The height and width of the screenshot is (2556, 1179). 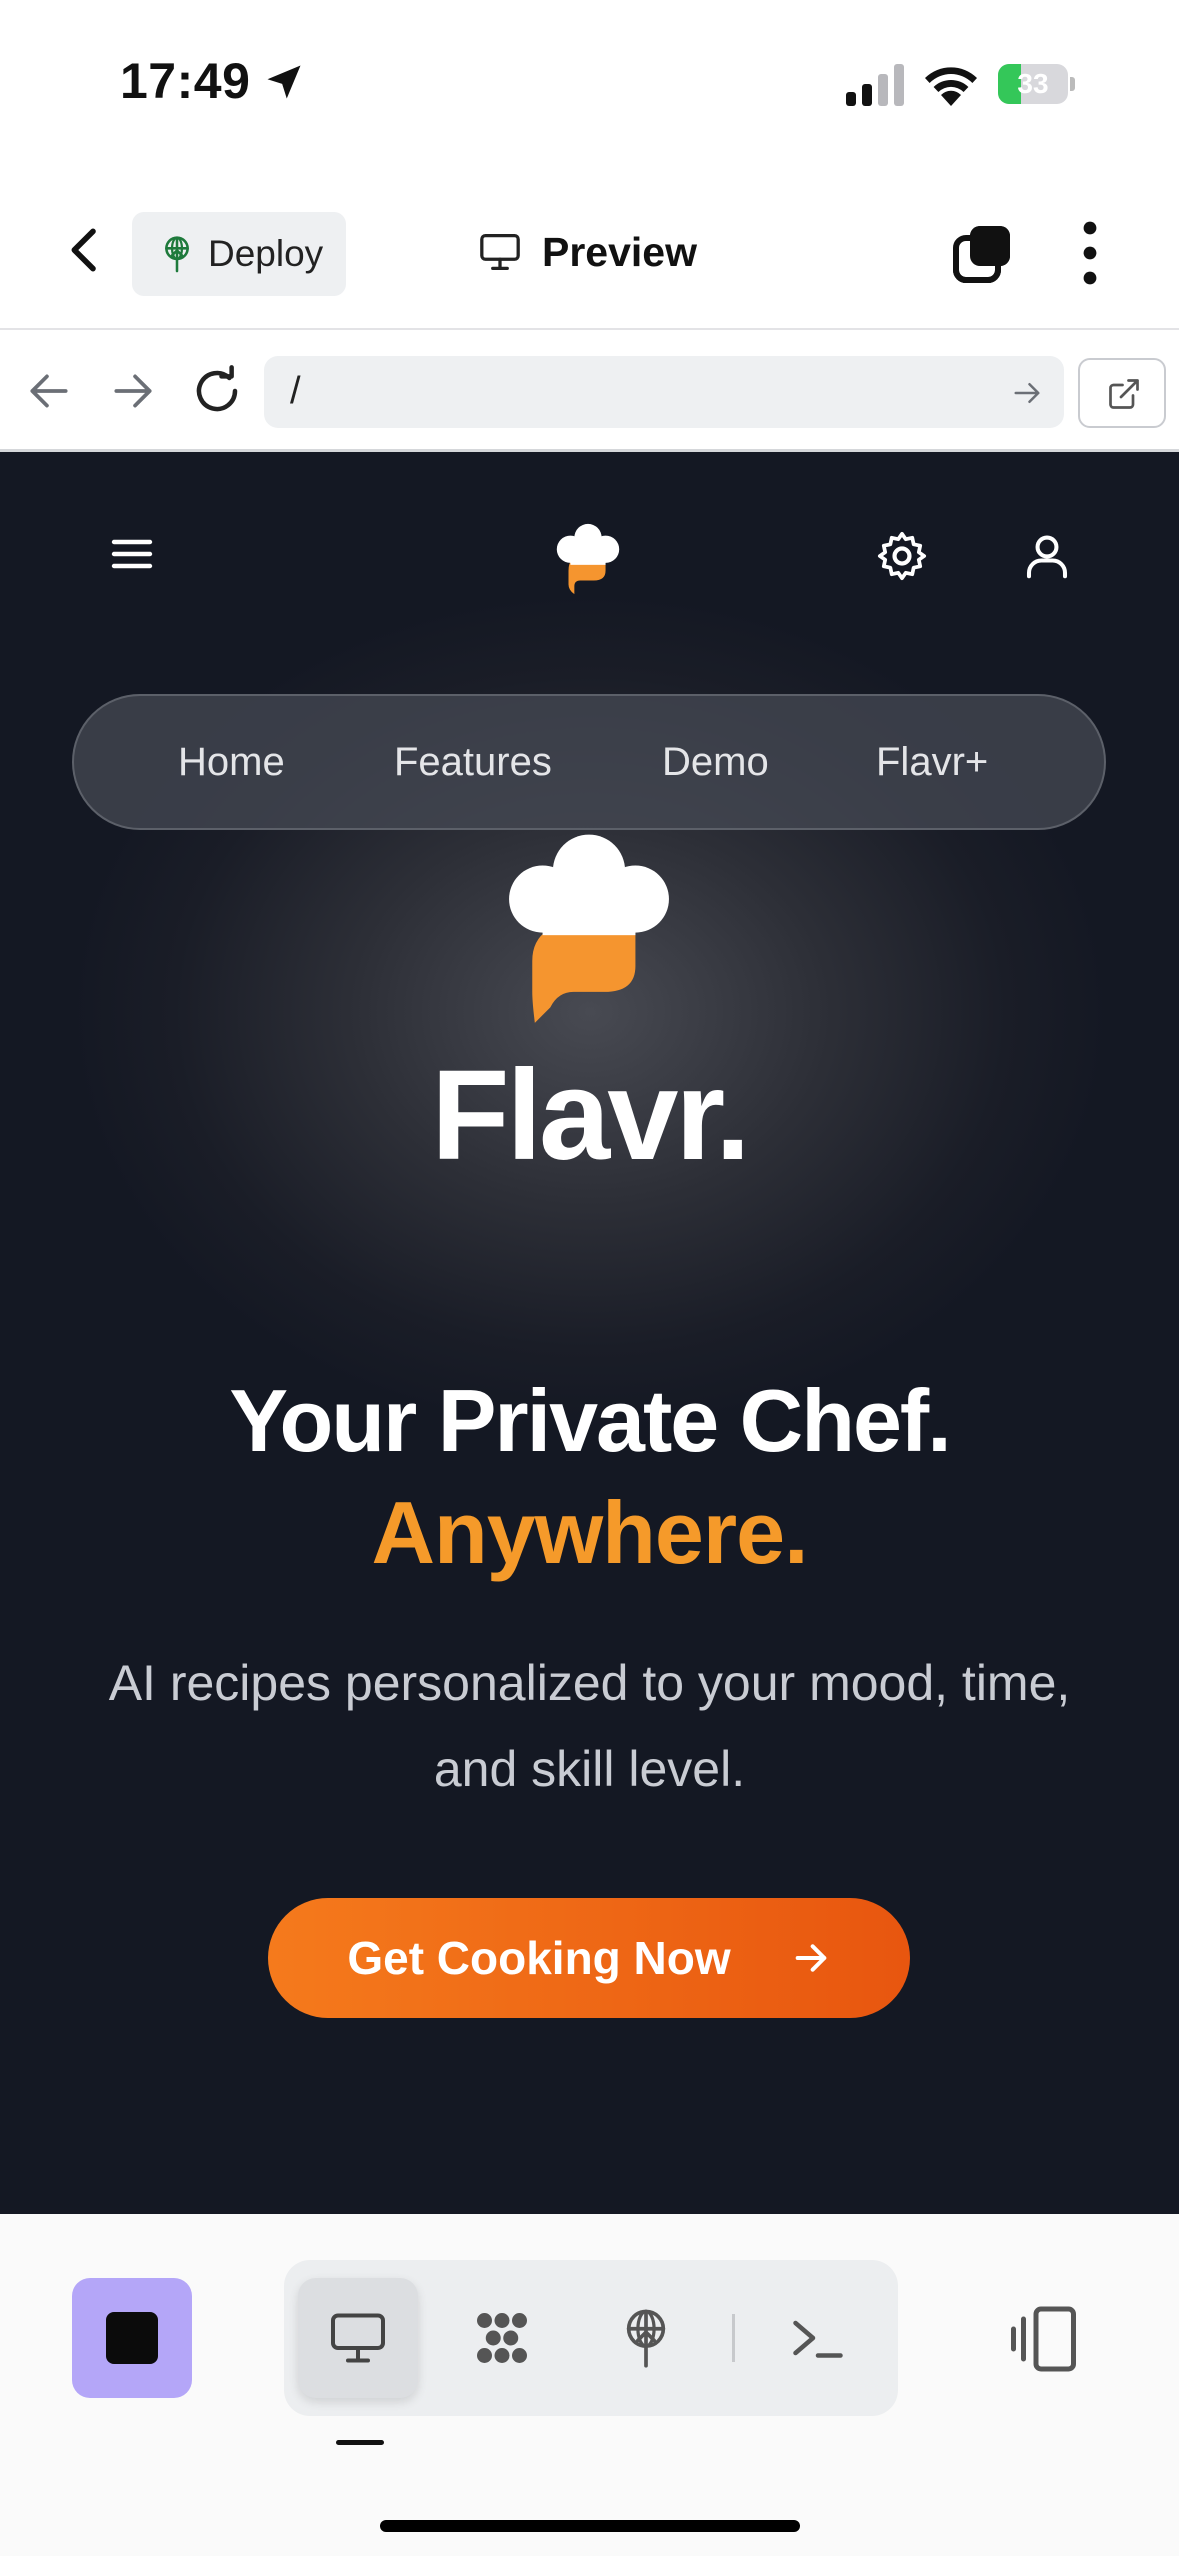 I want to click on bottom-toolbar, so click(x=589, y=2385).